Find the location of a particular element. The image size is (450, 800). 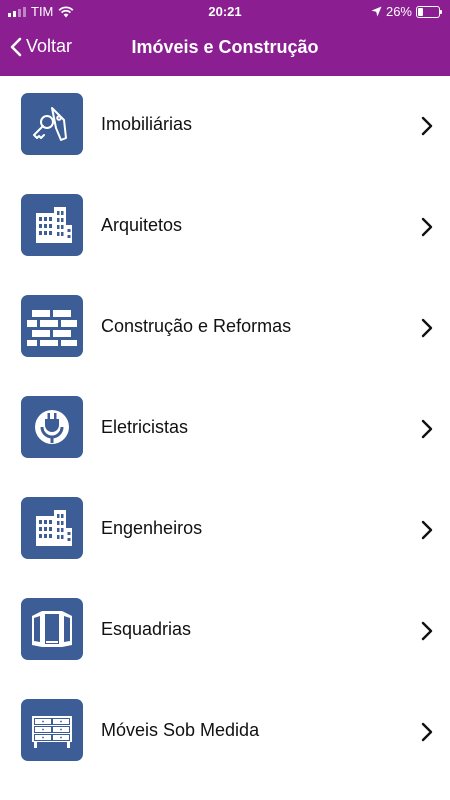

battery-percent: 26% is located at coordinates (398, 11).